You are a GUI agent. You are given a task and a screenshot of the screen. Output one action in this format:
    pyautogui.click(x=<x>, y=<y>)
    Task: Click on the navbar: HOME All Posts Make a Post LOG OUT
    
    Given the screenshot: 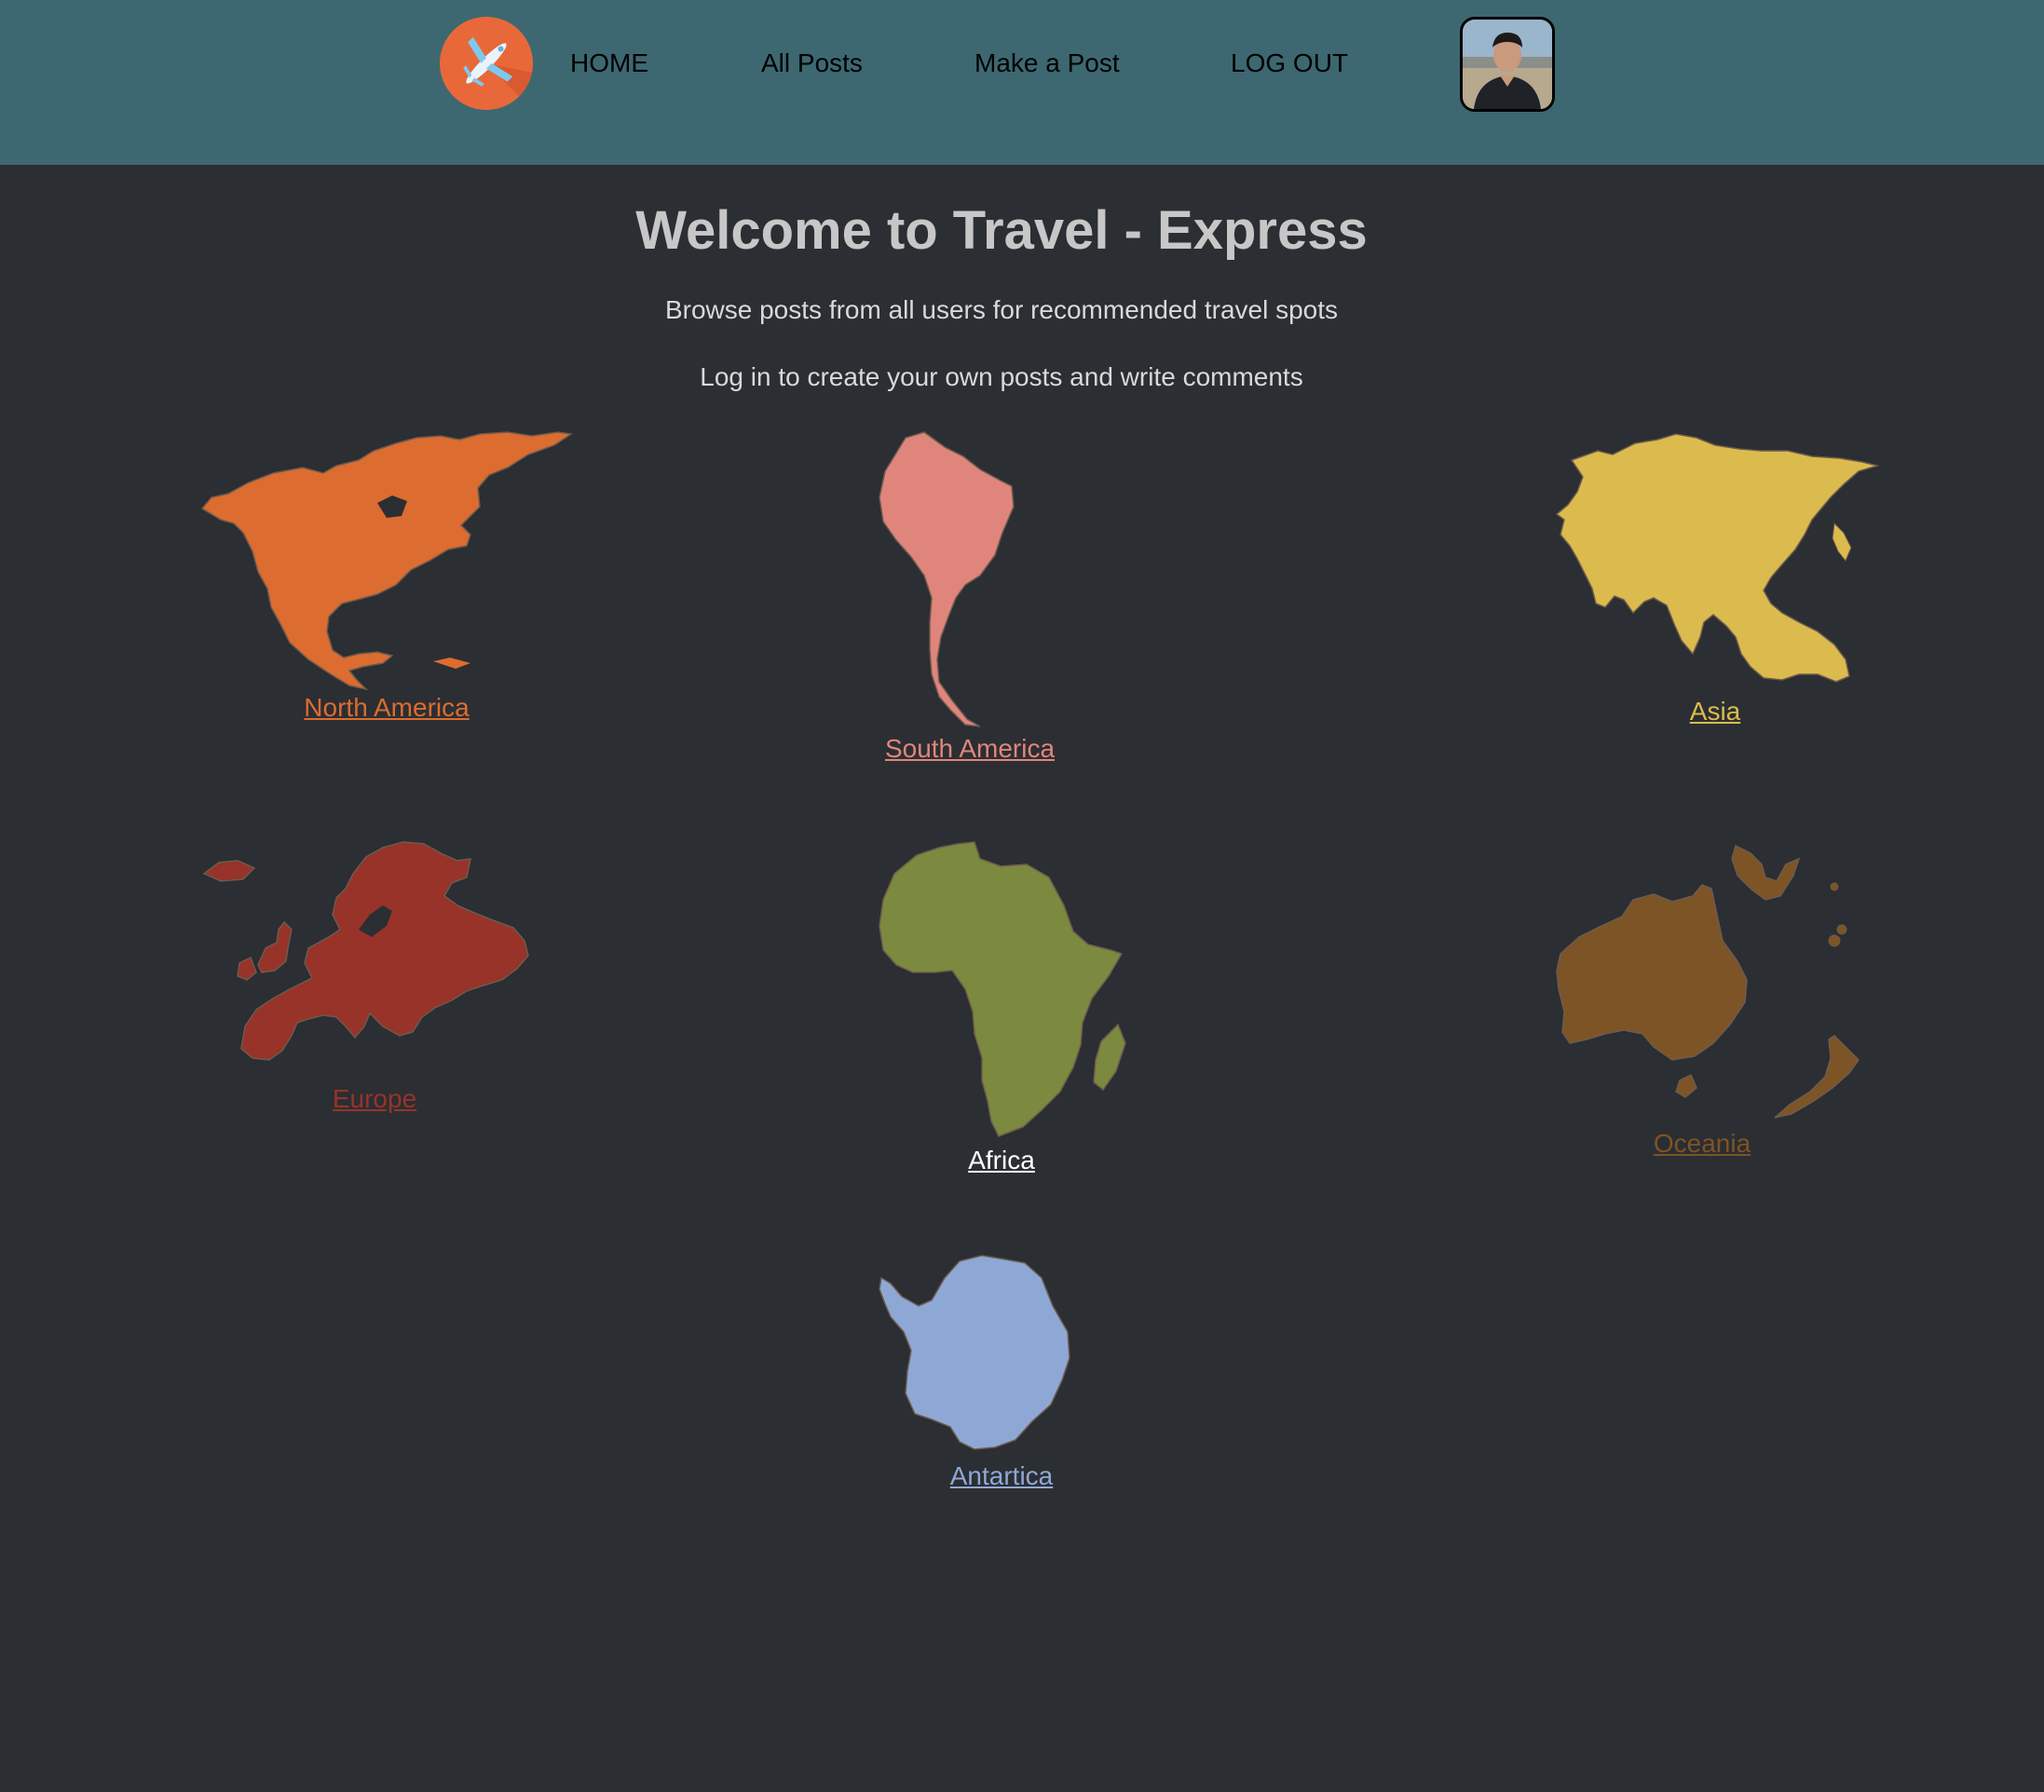 What is the action you would take?
    pyautogui.click(x=1022, y=82)
    